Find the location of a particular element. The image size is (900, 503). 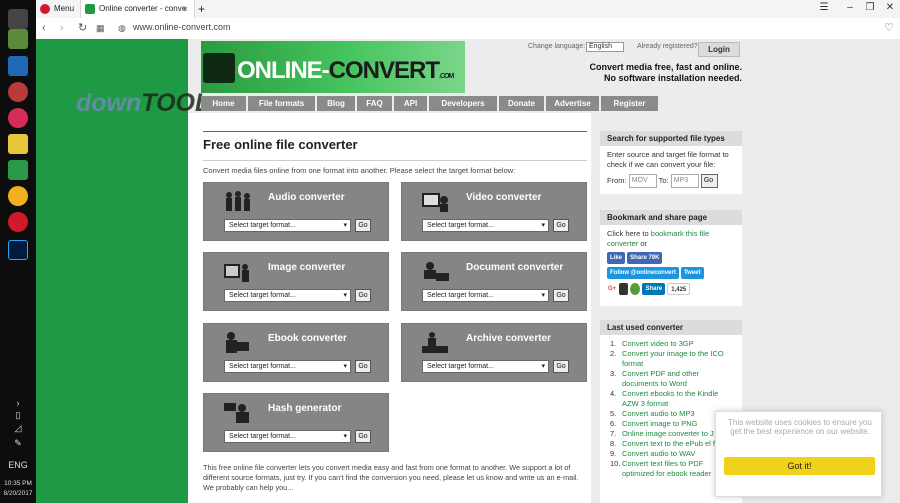

nav-home: Home is located at coordinates (223, 103).